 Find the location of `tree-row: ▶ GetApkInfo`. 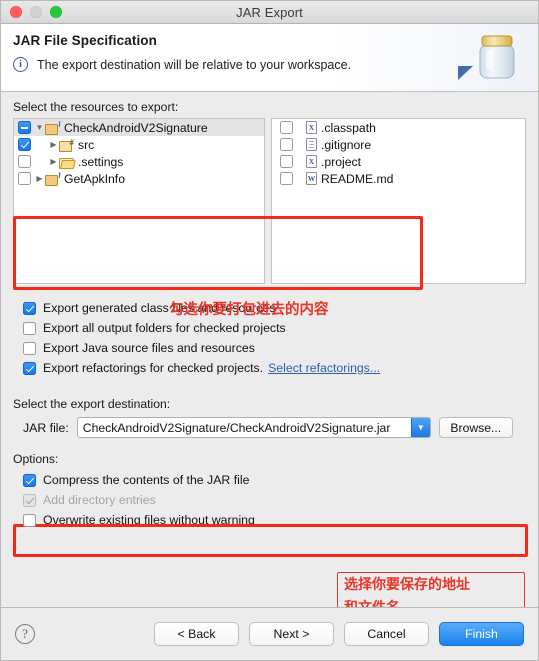

tree-row: ▶ GetApkInfo is located at coordinates (139, 178).